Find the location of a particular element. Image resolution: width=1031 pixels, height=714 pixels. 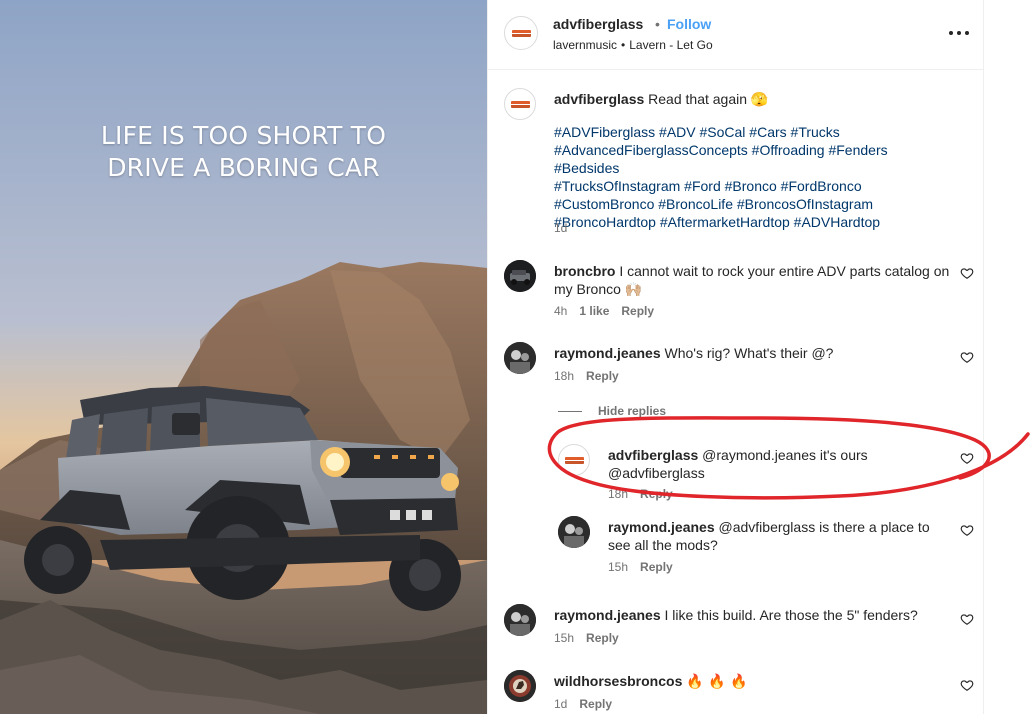

truck-avatar-icon is located at coordinates (520, 276).